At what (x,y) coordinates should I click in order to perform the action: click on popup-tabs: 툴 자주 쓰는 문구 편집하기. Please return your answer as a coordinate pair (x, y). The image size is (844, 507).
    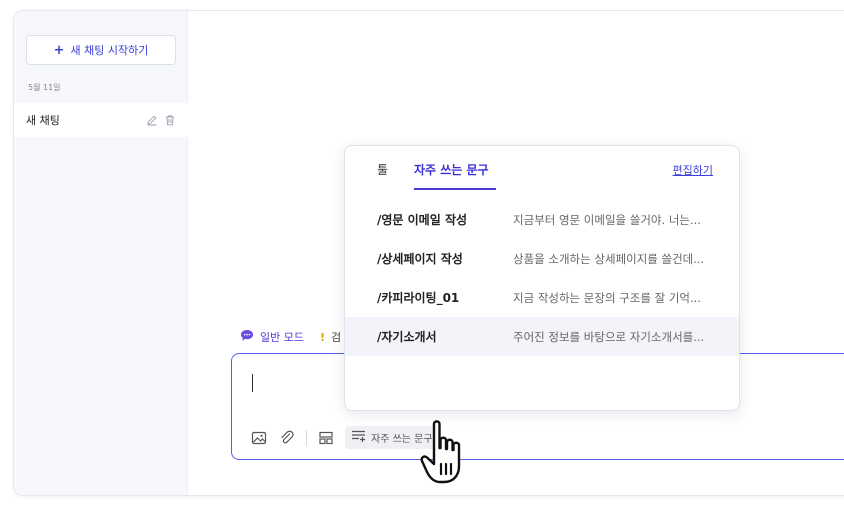
    Looking at the image, I should click on (542, 168).